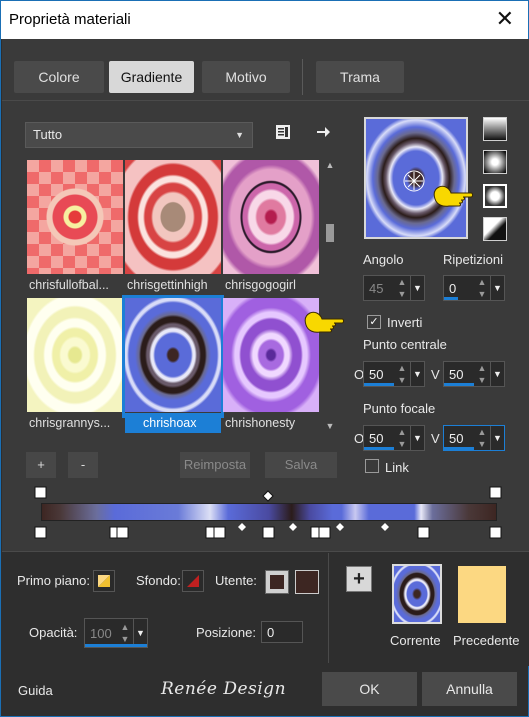 This screenshot has height=717, width=529. I want to click on current-swatch, so click(417, 594).